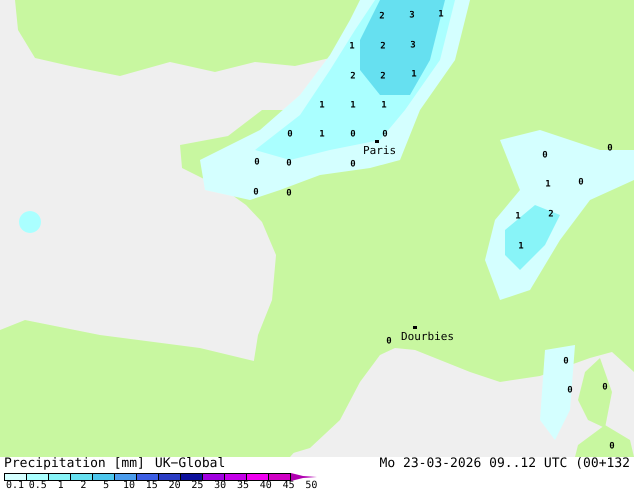  I want to click on legend-label: 50, so click(311, 485).